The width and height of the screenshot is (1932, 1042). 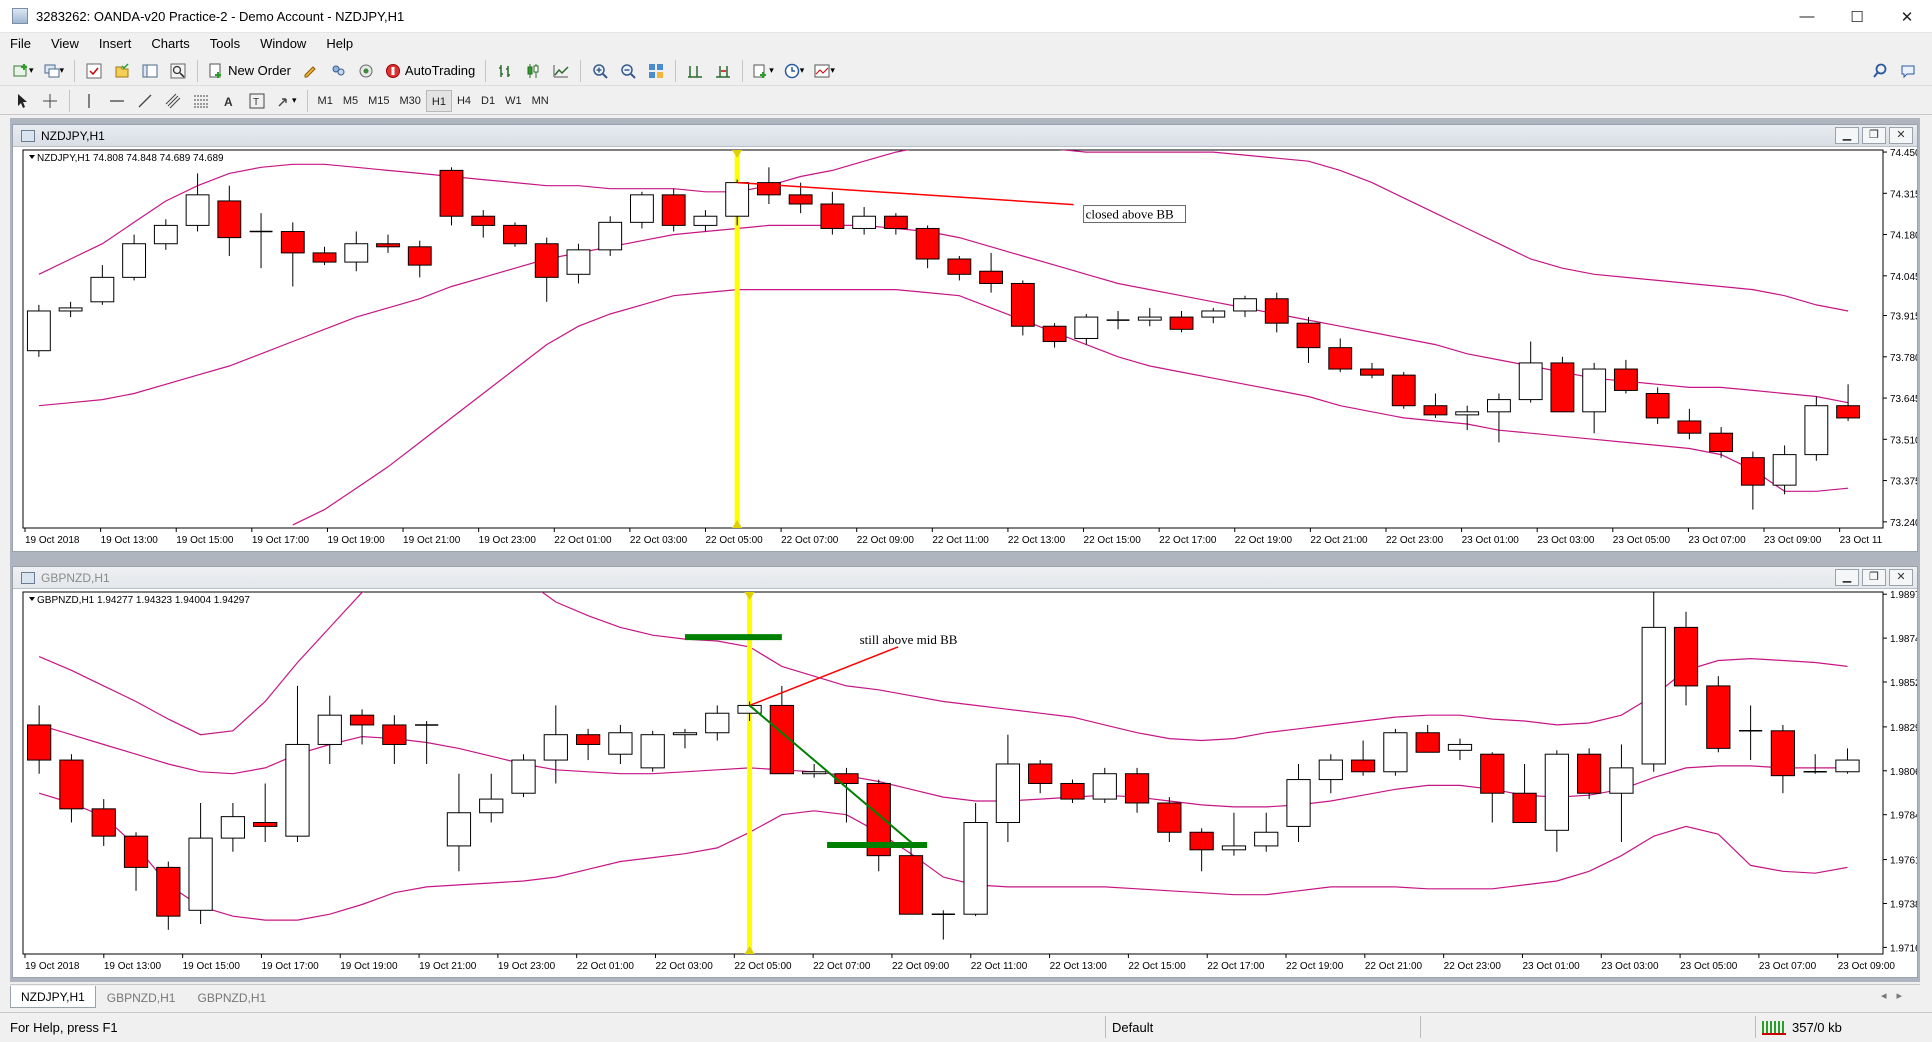 What do you see at coordinates (173, 101) in the screenshot?
I see `equidistant-channel-button` at bounding box center [173, 101].